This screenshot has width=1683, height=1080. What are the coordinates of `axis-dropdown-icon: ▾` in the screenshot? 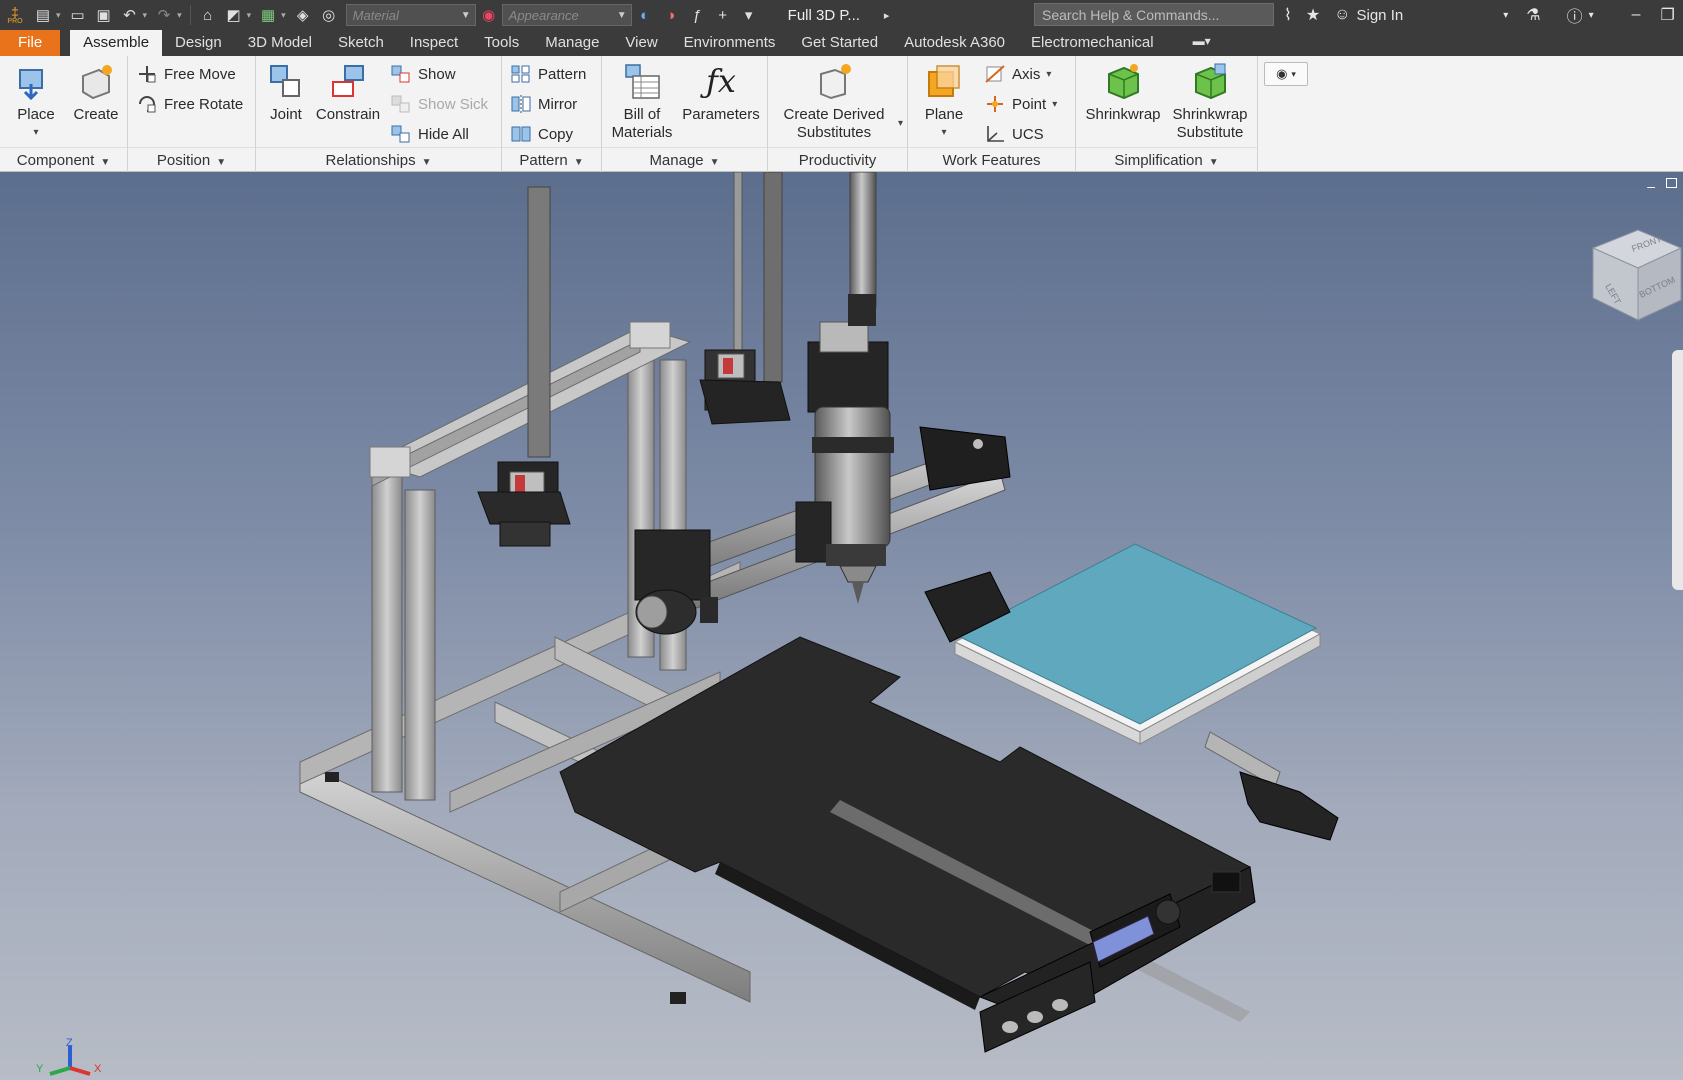 It's located at (1048, 74).